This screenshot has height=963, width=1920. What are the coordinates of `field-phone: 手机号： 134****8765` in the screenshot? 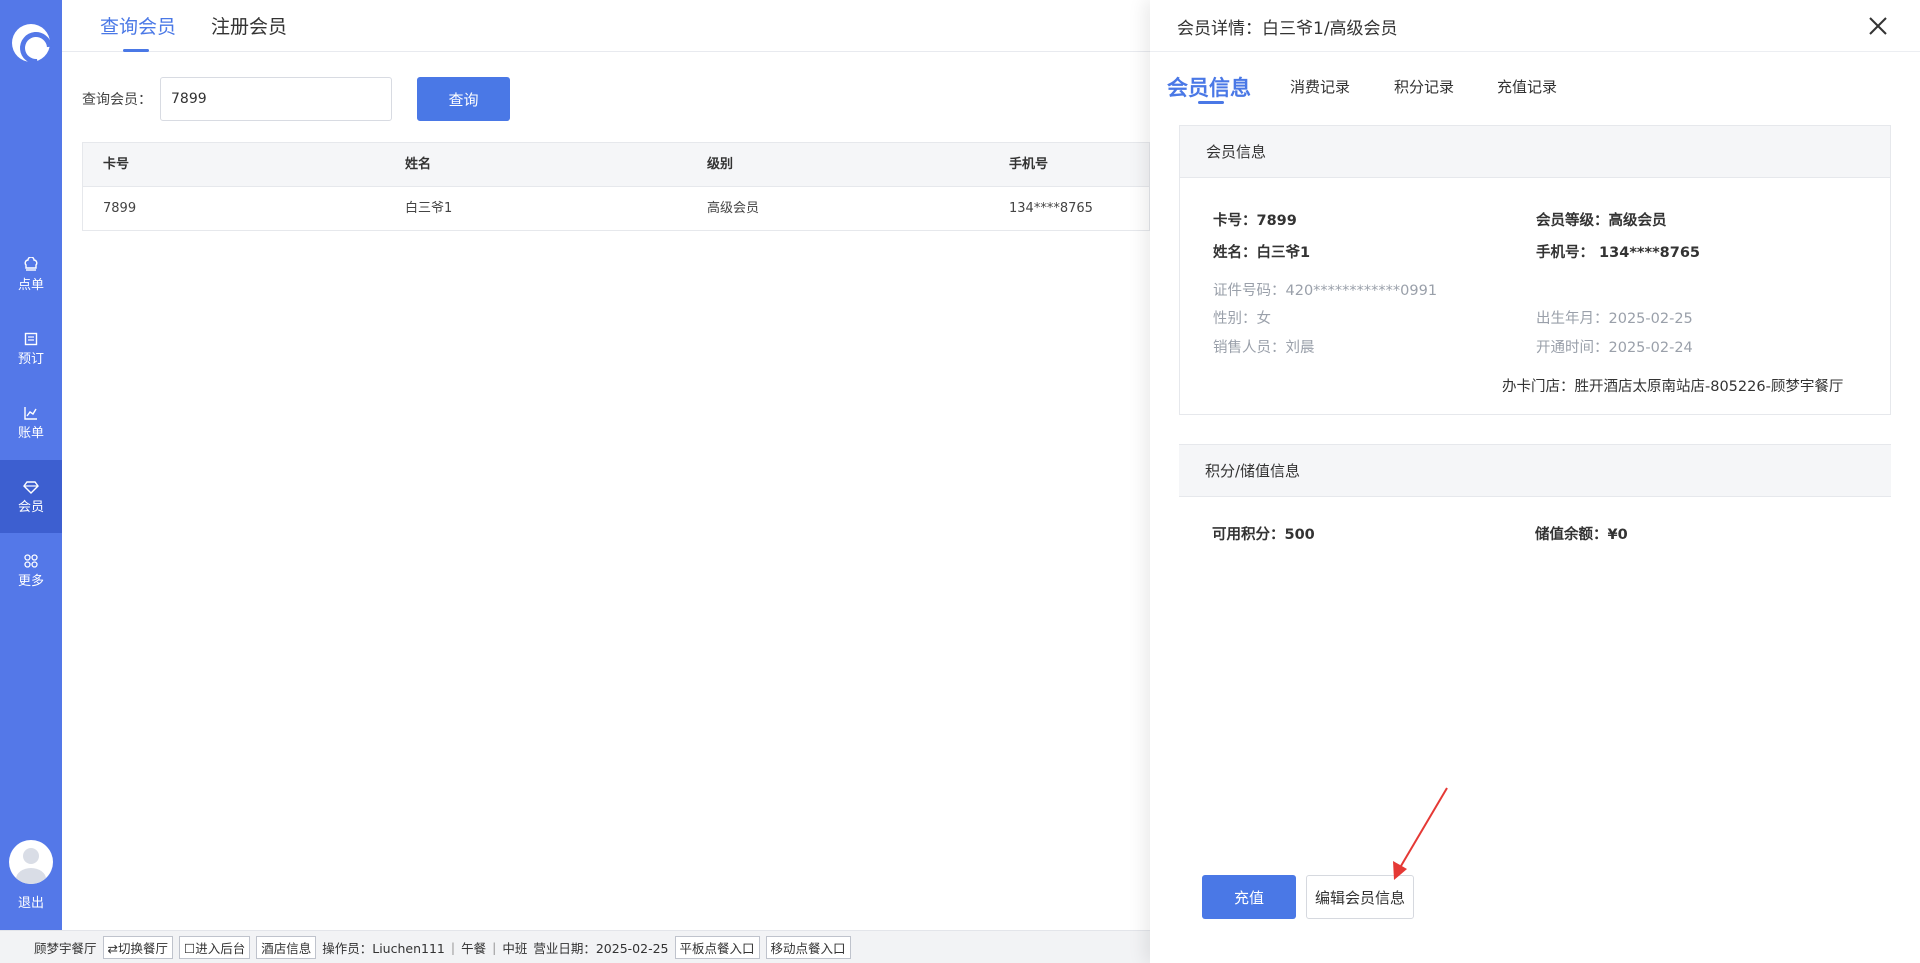 It's located at (1618, 253).